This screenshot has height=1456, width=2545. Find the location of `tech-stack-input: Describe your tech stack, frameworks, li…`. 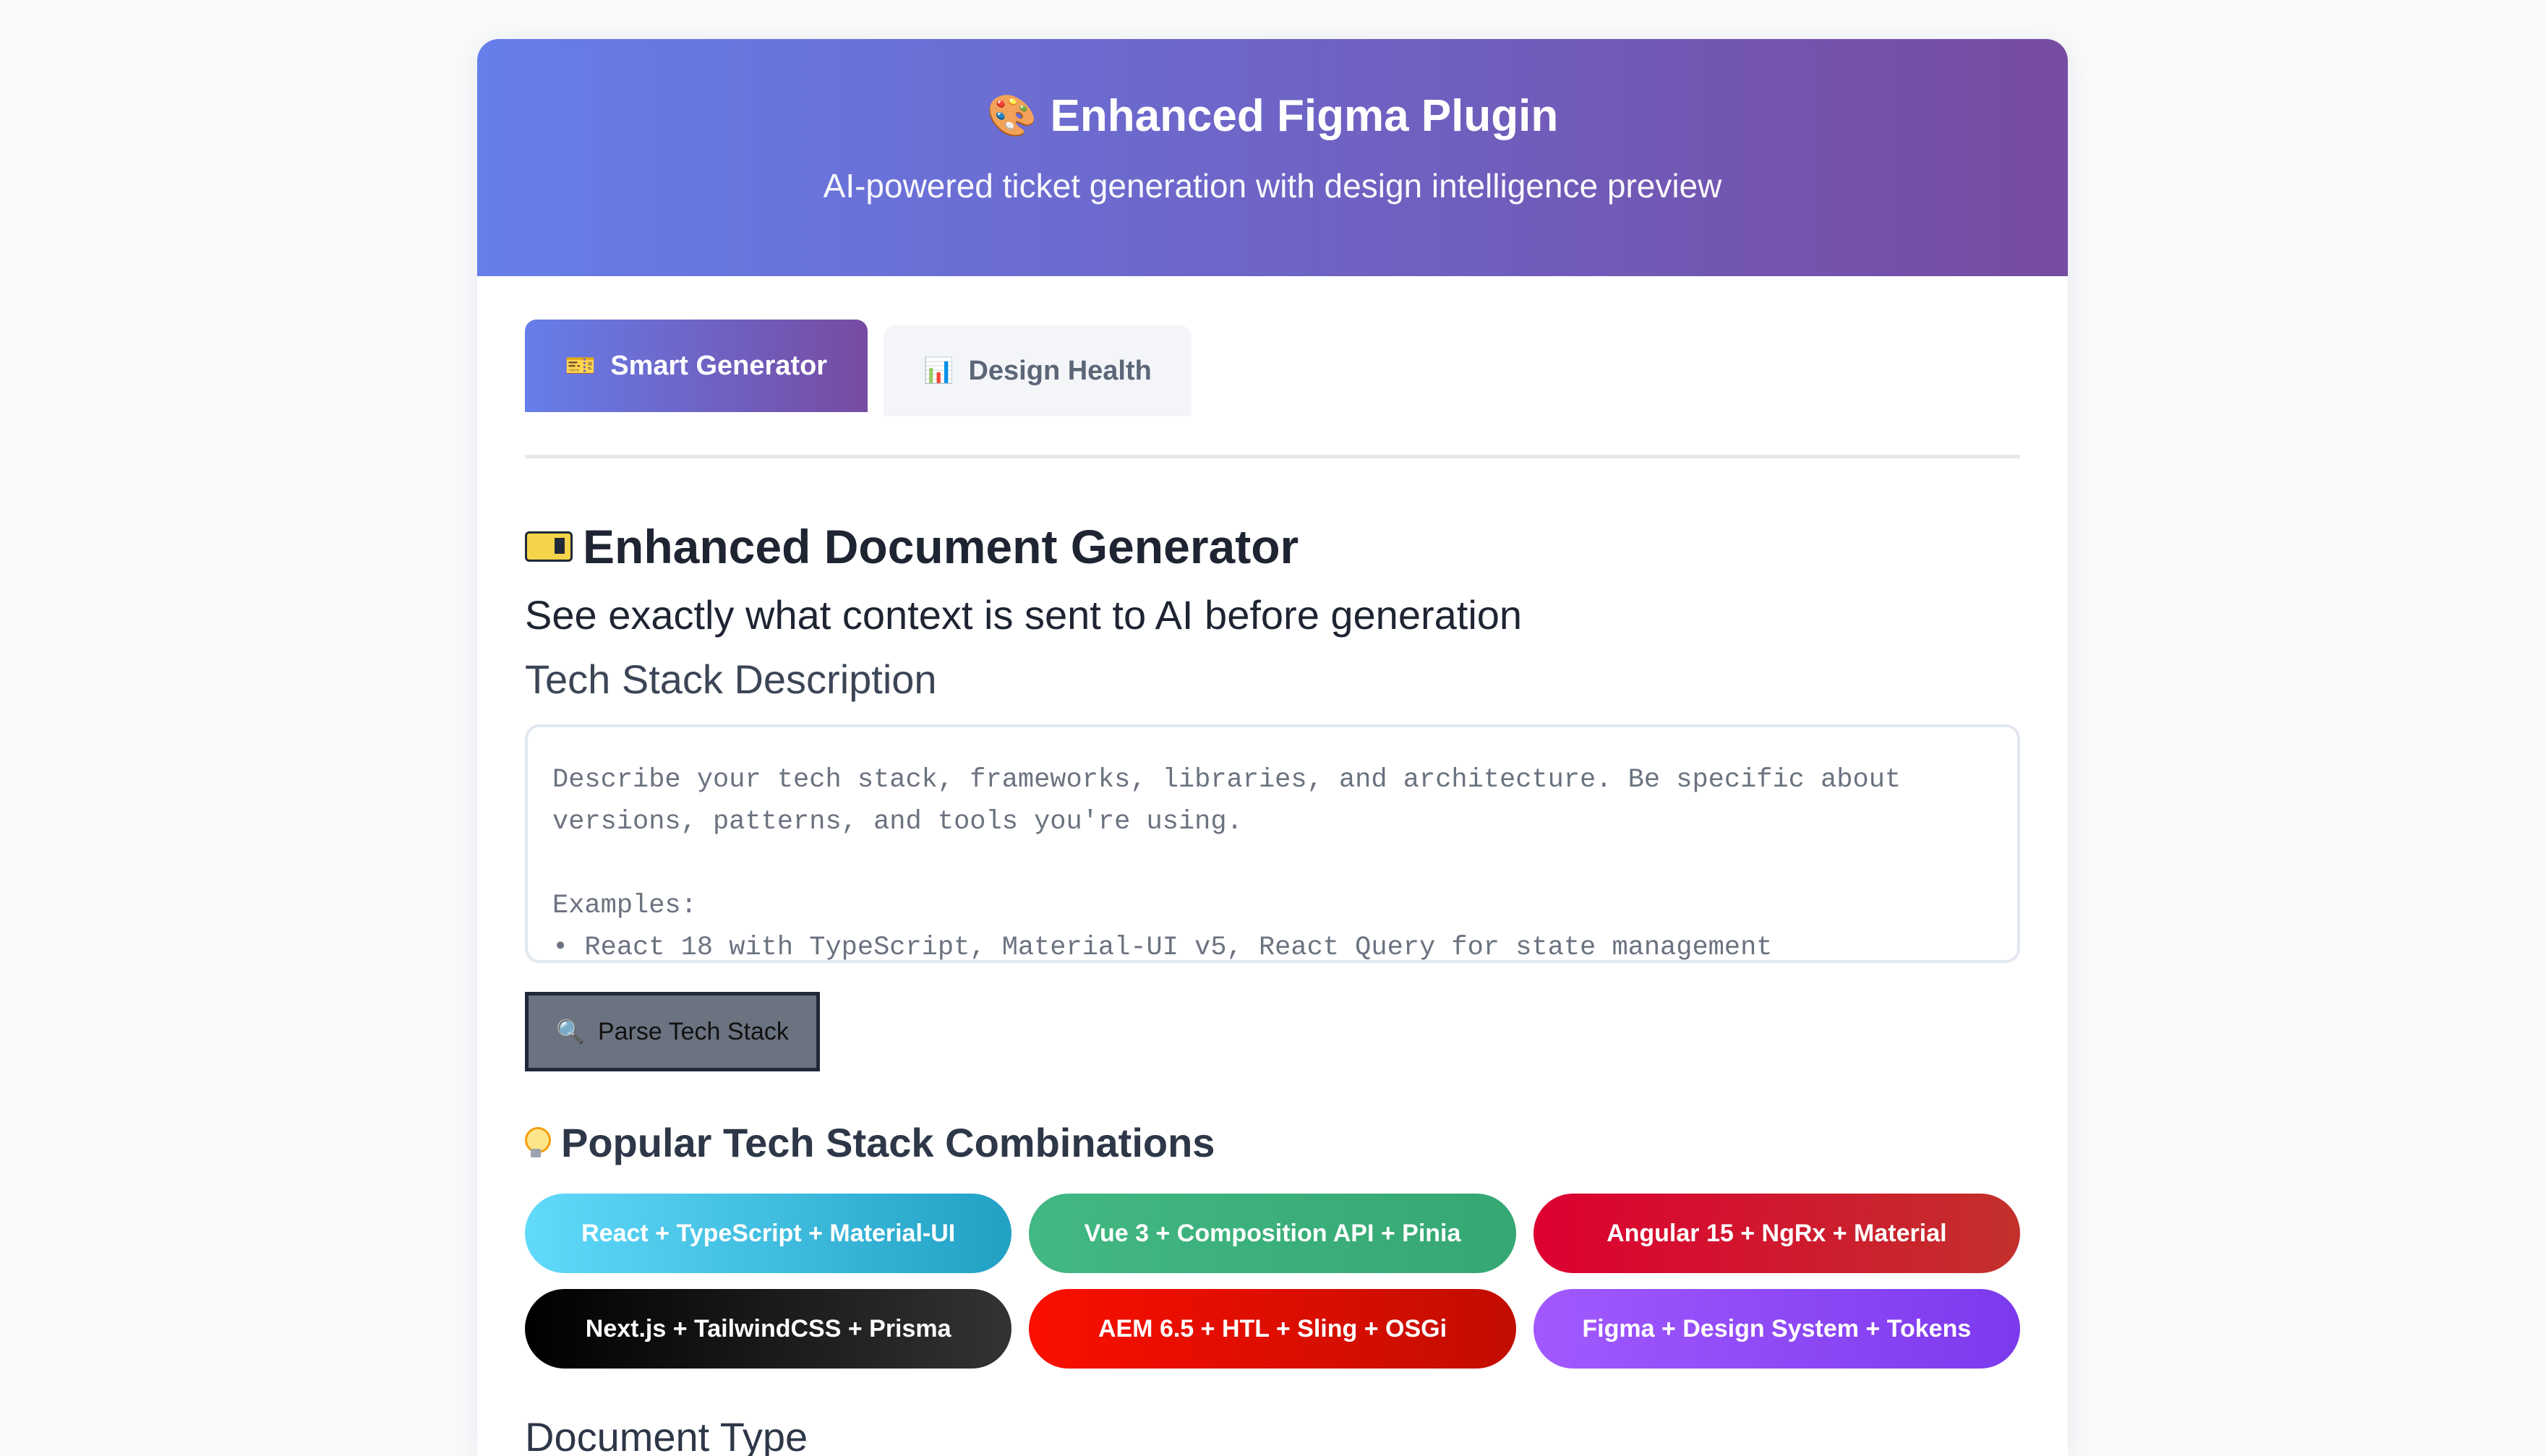

tech-stack-input: Describe your tech stack, frameworks, li… is located at coordinates (1272, 843).